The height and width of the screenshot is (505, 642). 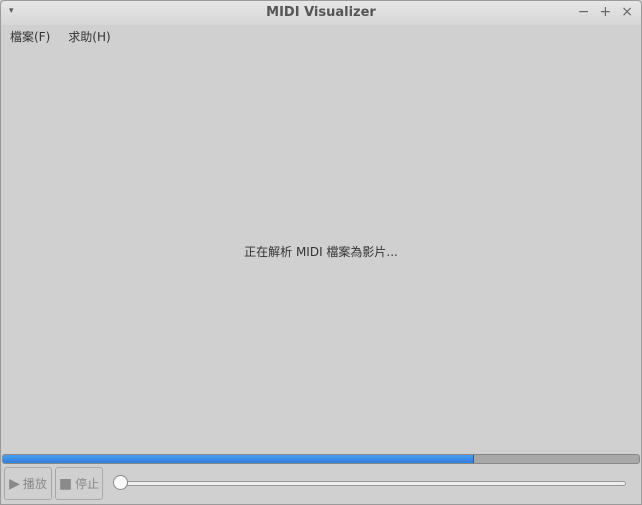 What do you see at coordinates (606, 12) in the screenshot?
I see `maximize-icon: +` at bounding box center [606, 12].